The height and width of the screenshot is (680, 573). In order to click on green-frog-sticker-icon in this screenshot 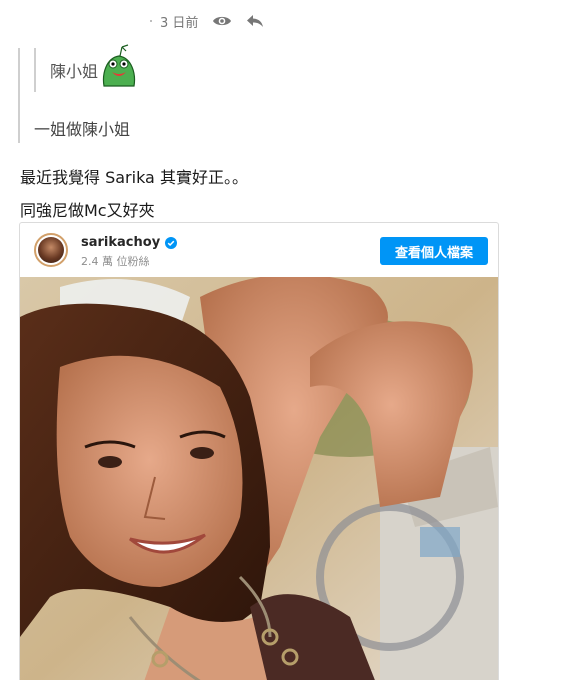, I will do `click(119, 66)`.